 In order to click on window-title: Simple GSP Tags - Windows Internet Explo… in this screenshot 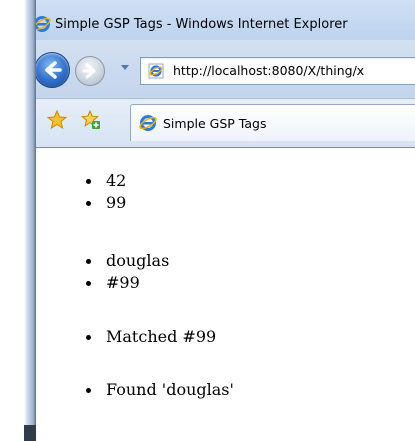, I will do `click(201, 24)`.